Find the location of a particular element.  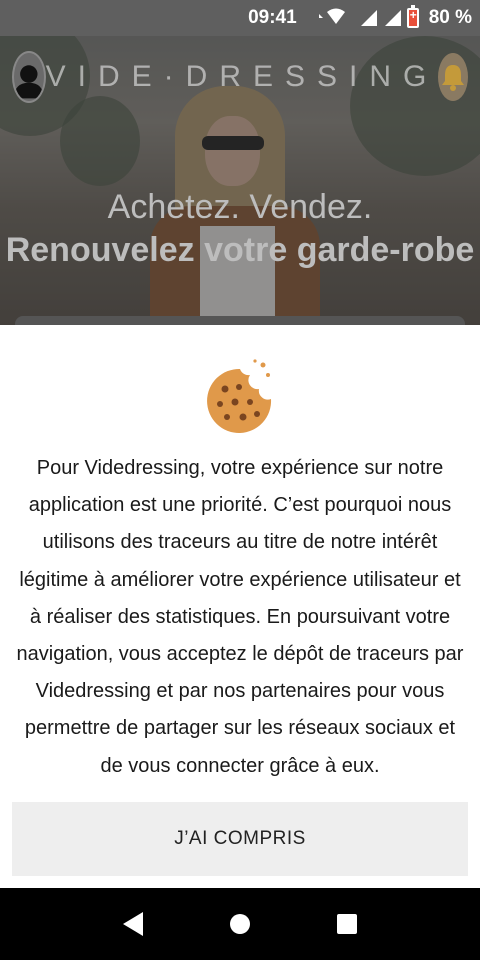

system-nav-bar is located at coordinates (240, 924).